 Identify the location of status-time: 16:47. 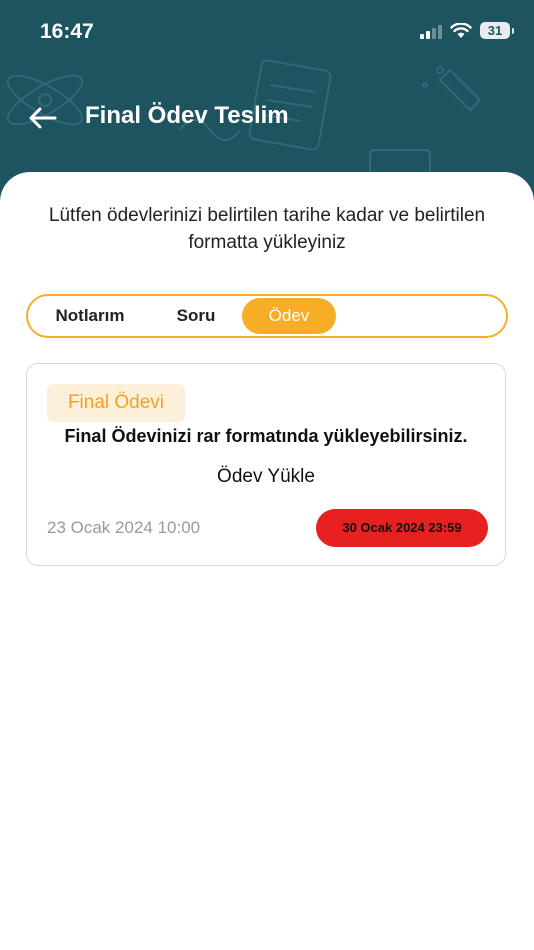
(67, 31).